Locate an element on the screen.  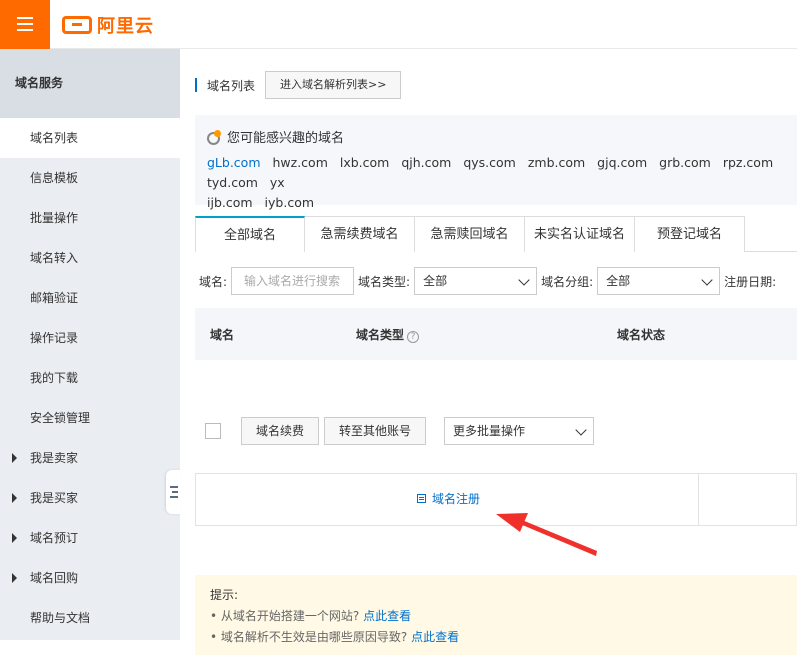
suggested-domain-link: gLb.com is located at coordinates (234, 162).